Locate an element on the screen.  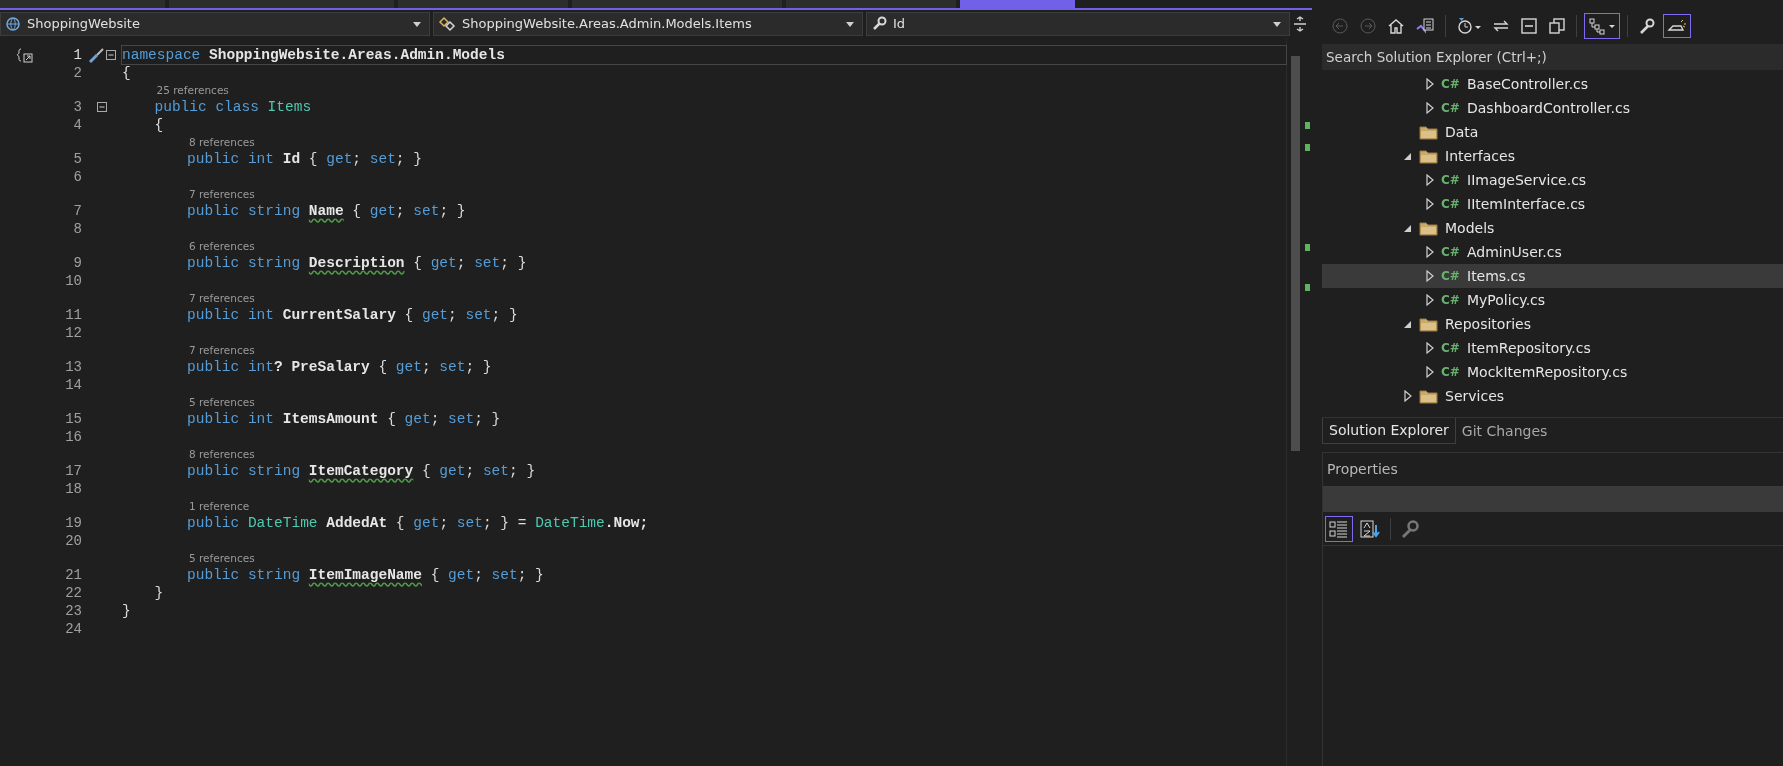
tree-item: C# MyPolicy.cs is located at coordinates (1552, 300).